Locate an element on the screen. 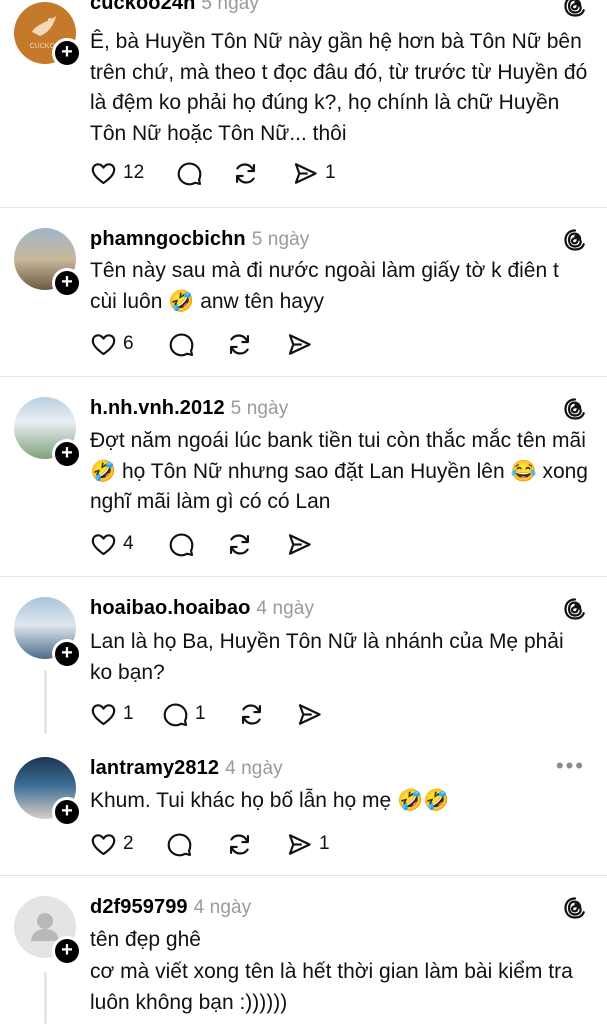  like-count: 2 is located at coordinates (128, 843).